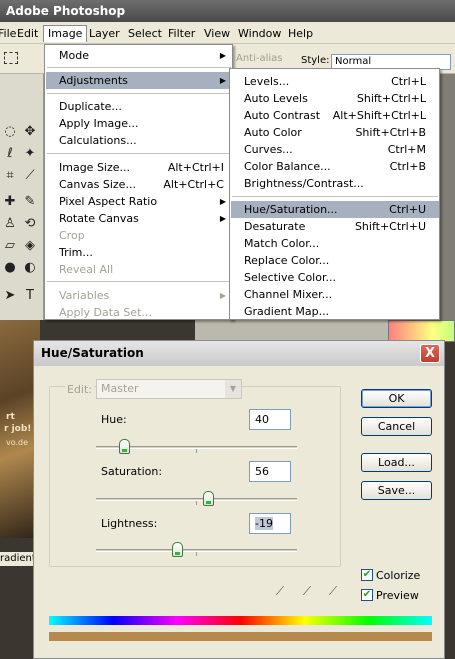 Image resolution: width=455 pixels, height=659 pixels. Describe the element at coordinates (30, 268) in the screenshot. I see `dodge-icon: ◐` at that location.